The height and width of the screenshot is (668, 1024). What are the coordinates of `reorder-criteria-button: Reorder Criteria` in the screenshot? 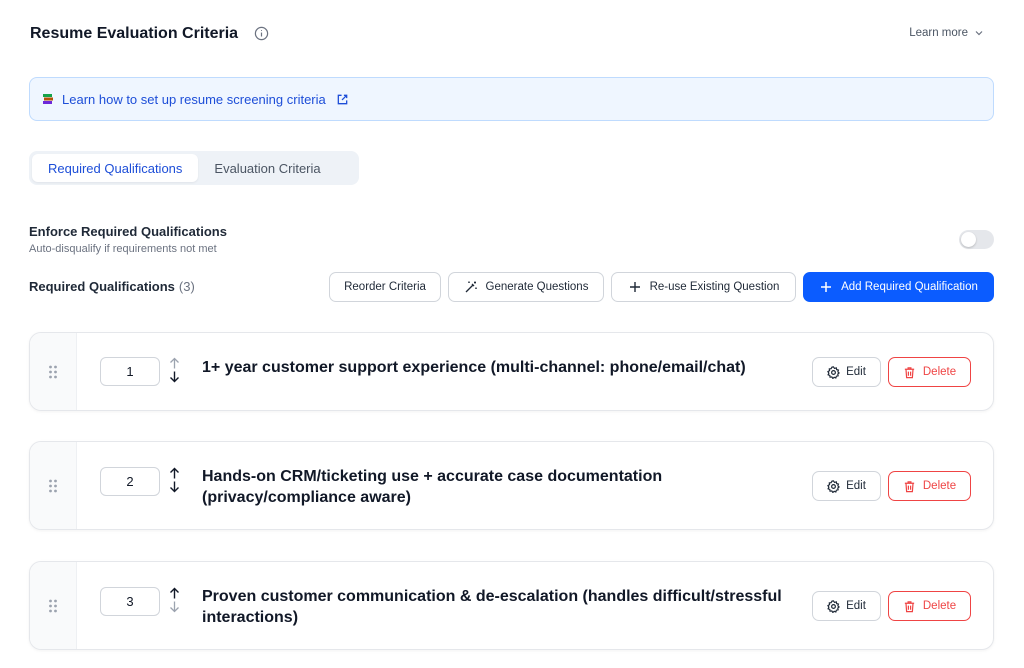 It's located at (385, 287).